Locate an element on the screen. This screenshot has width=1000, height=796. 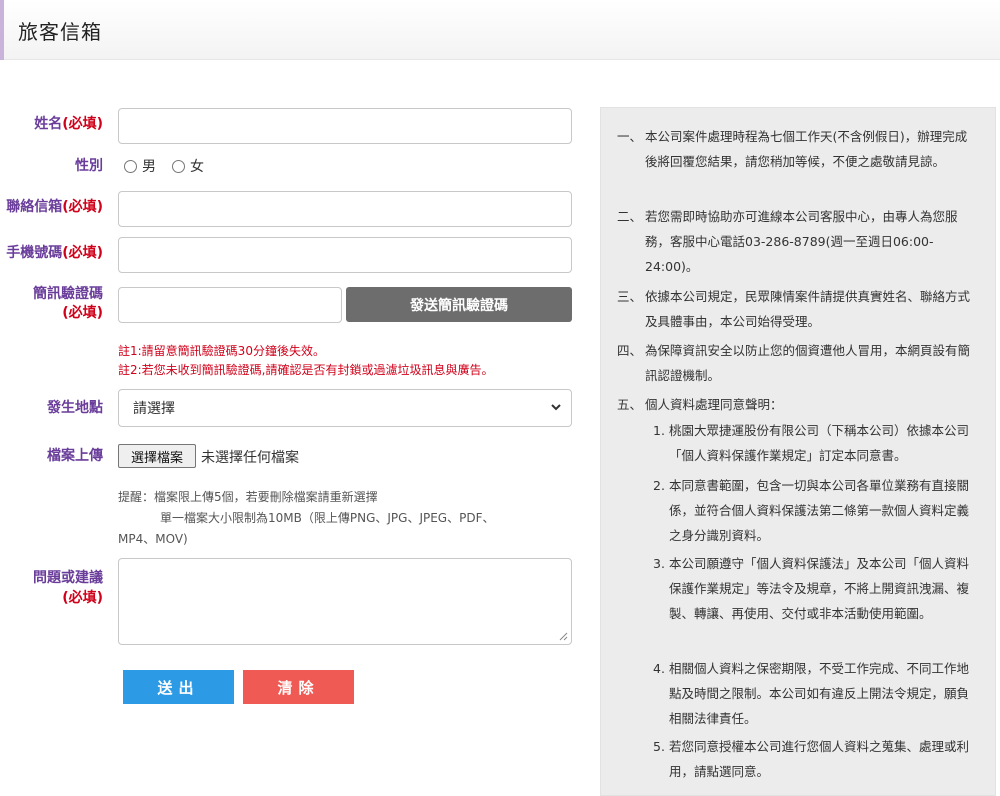
page-title: 旅客信箱 is located at coordinates (60, 32).